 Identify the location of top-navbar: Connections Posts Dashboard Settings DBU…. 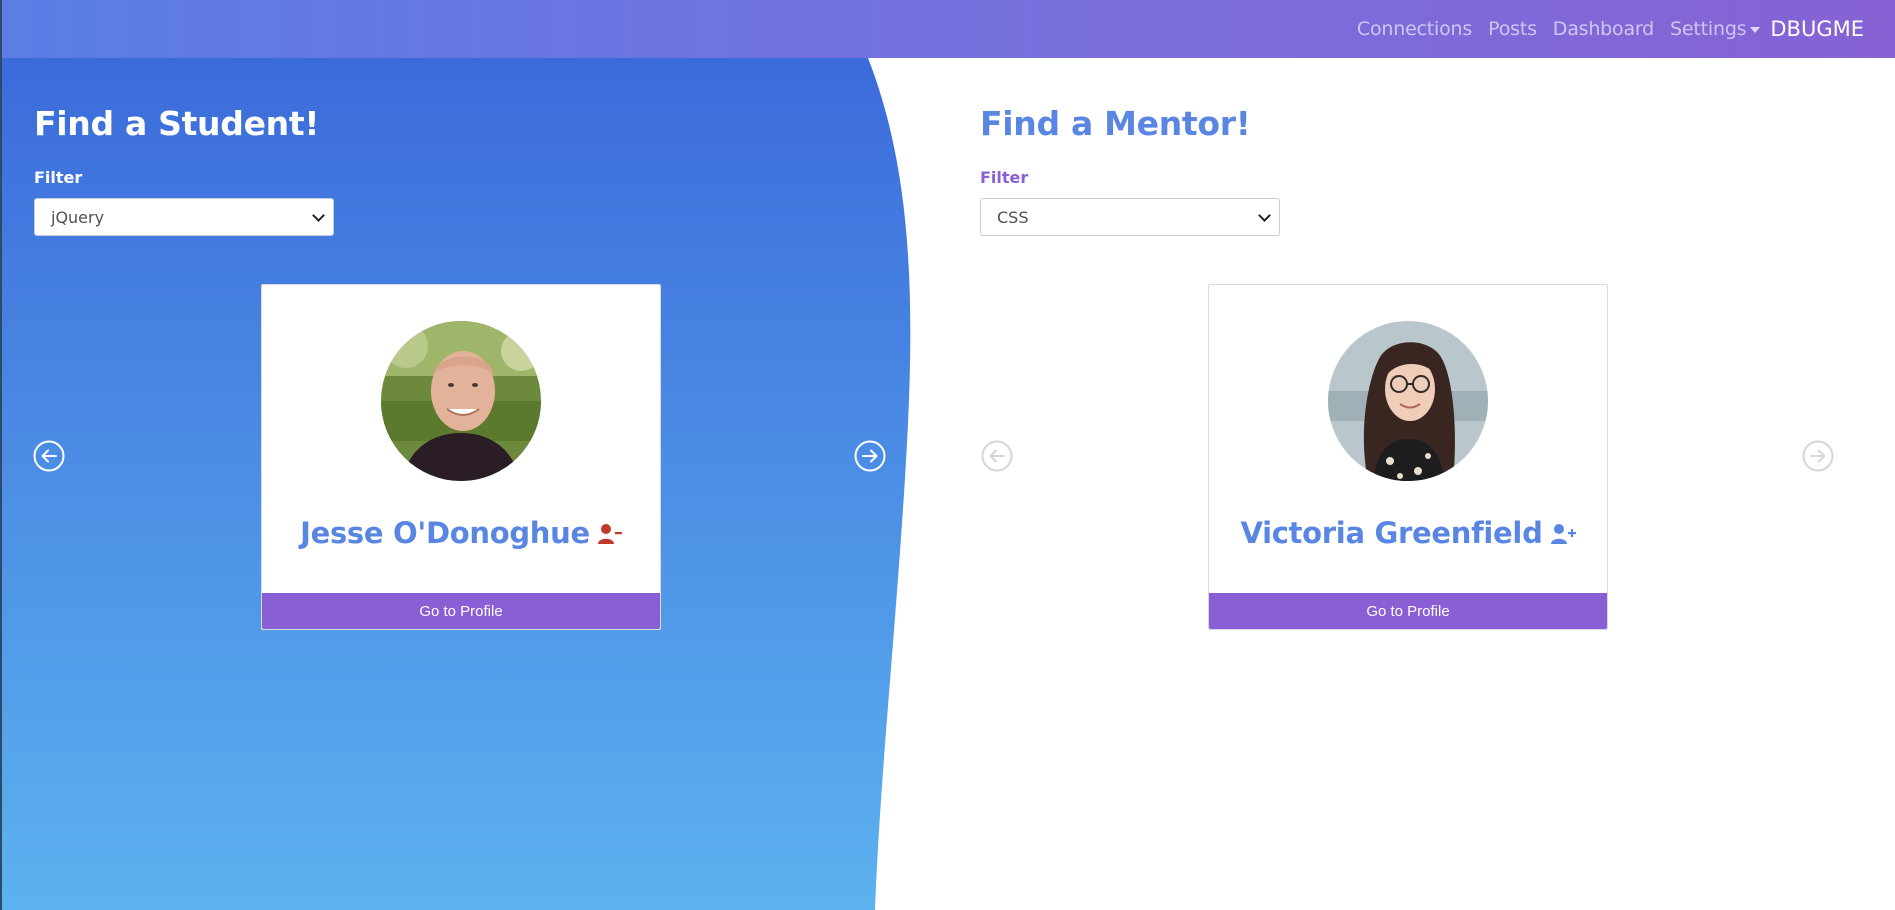
(947, 29).